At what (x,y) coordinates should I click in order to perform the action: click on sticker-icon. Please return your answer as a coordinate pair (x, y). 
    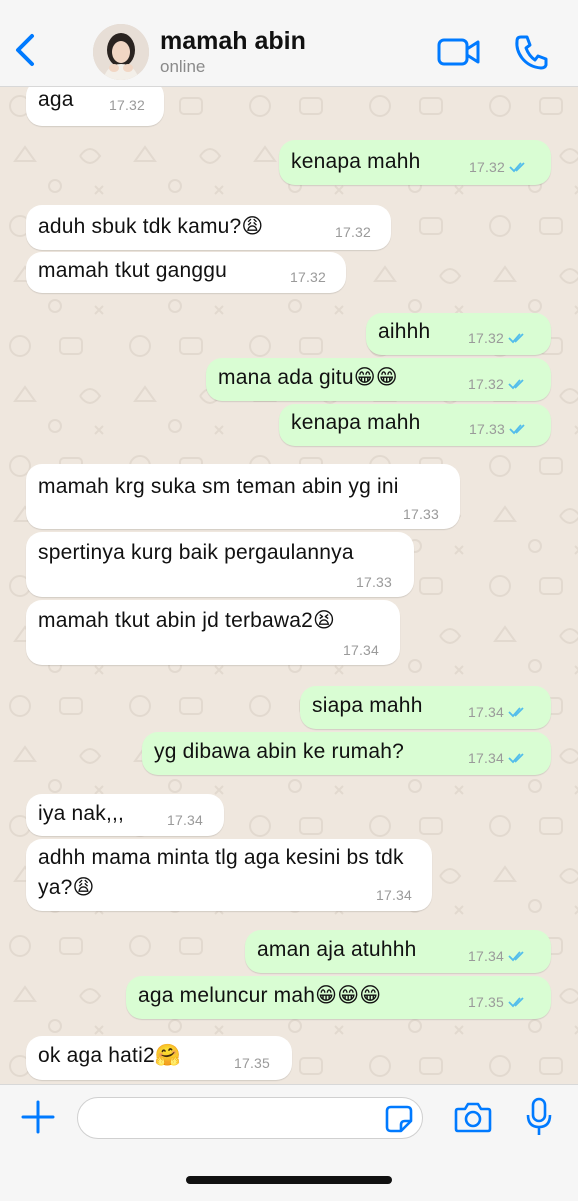
    Looking at the image, I should click on (399, 1119).